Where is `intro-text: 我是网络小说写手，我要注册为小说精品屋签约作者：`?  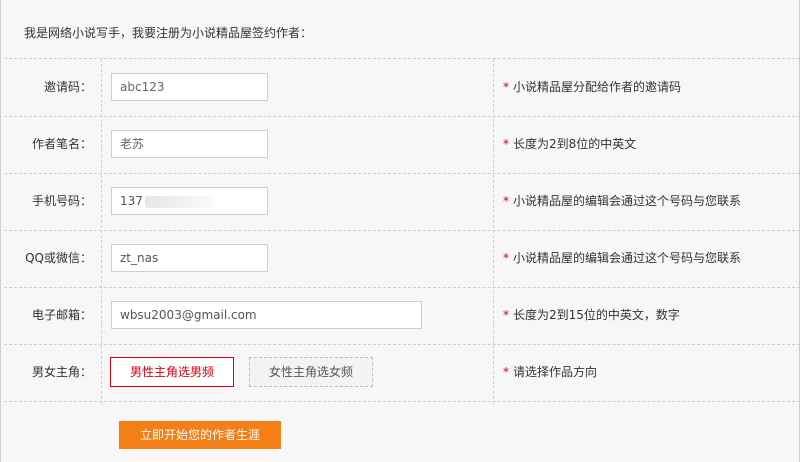 intro-text: 我是网络小说写手，我要注册为小说精品屋签约作者： is located at coordinates (168, 33).